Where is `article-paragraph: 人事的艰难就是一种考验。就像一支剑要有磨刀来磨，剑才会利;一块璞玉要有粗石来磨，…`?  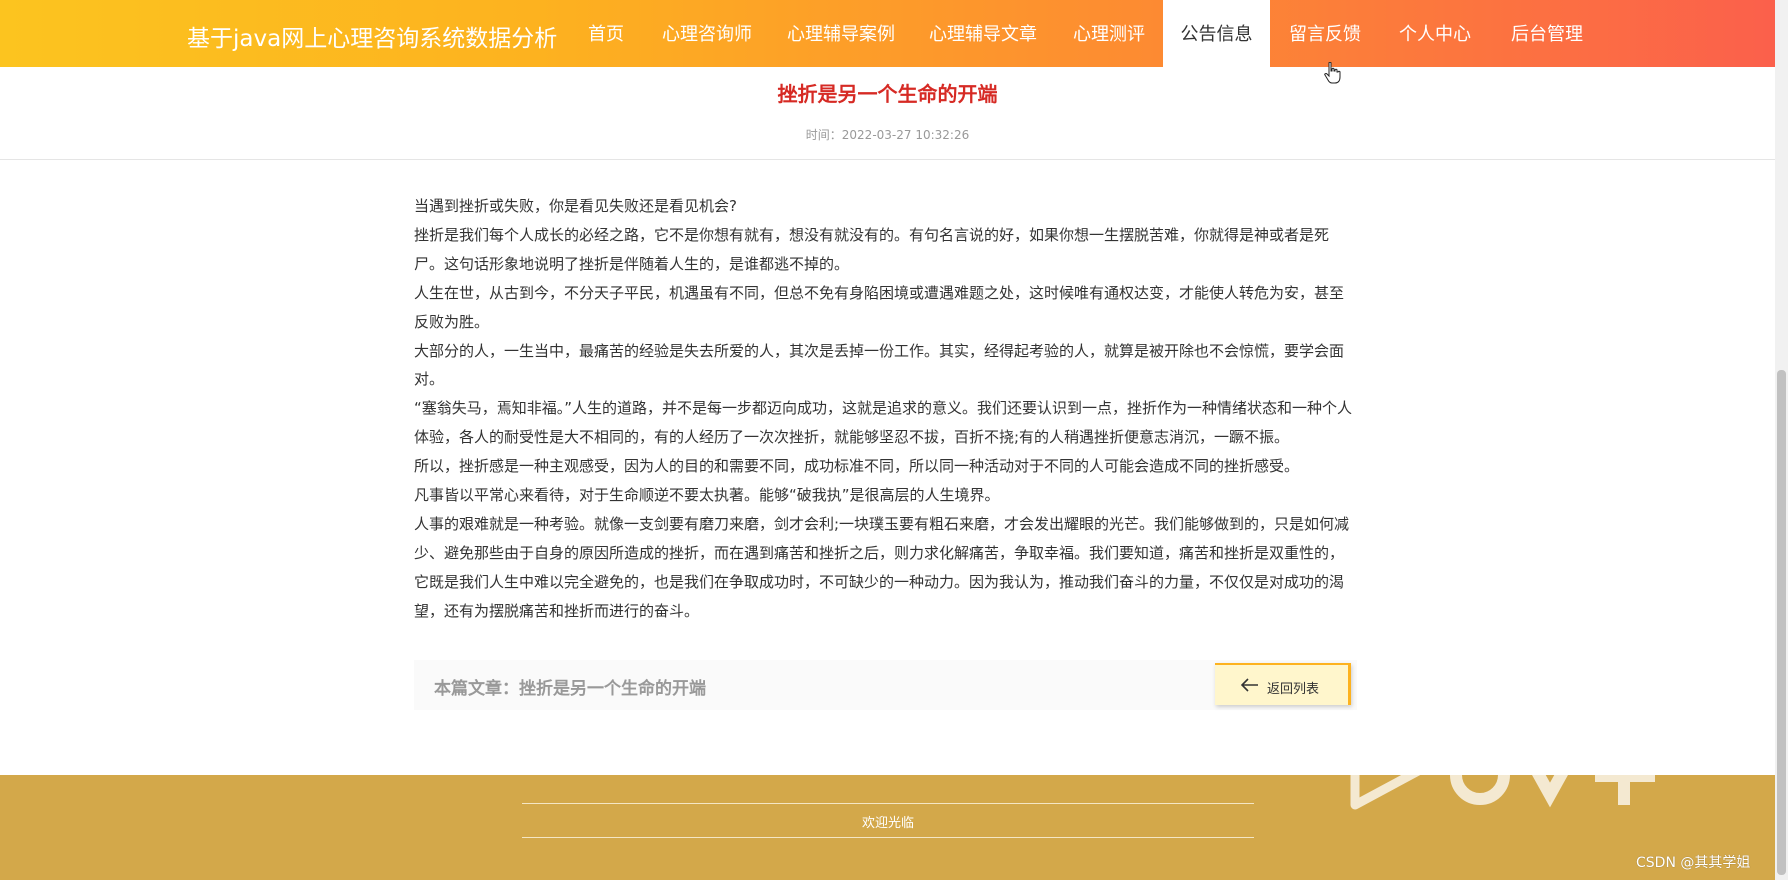 article-paragraph: 人事的艰难就是一种考验。就像一支剑要有磨刀来磨，剑才会利;一块璞玉要有粗石来磨，… is located at coordinates (882, 567).